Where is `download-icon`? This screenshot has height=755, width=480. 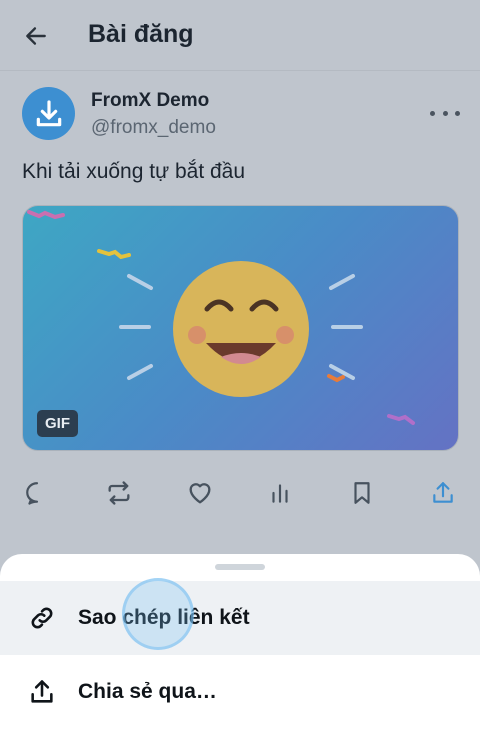
download-icon is located at coordinates (48, 112).